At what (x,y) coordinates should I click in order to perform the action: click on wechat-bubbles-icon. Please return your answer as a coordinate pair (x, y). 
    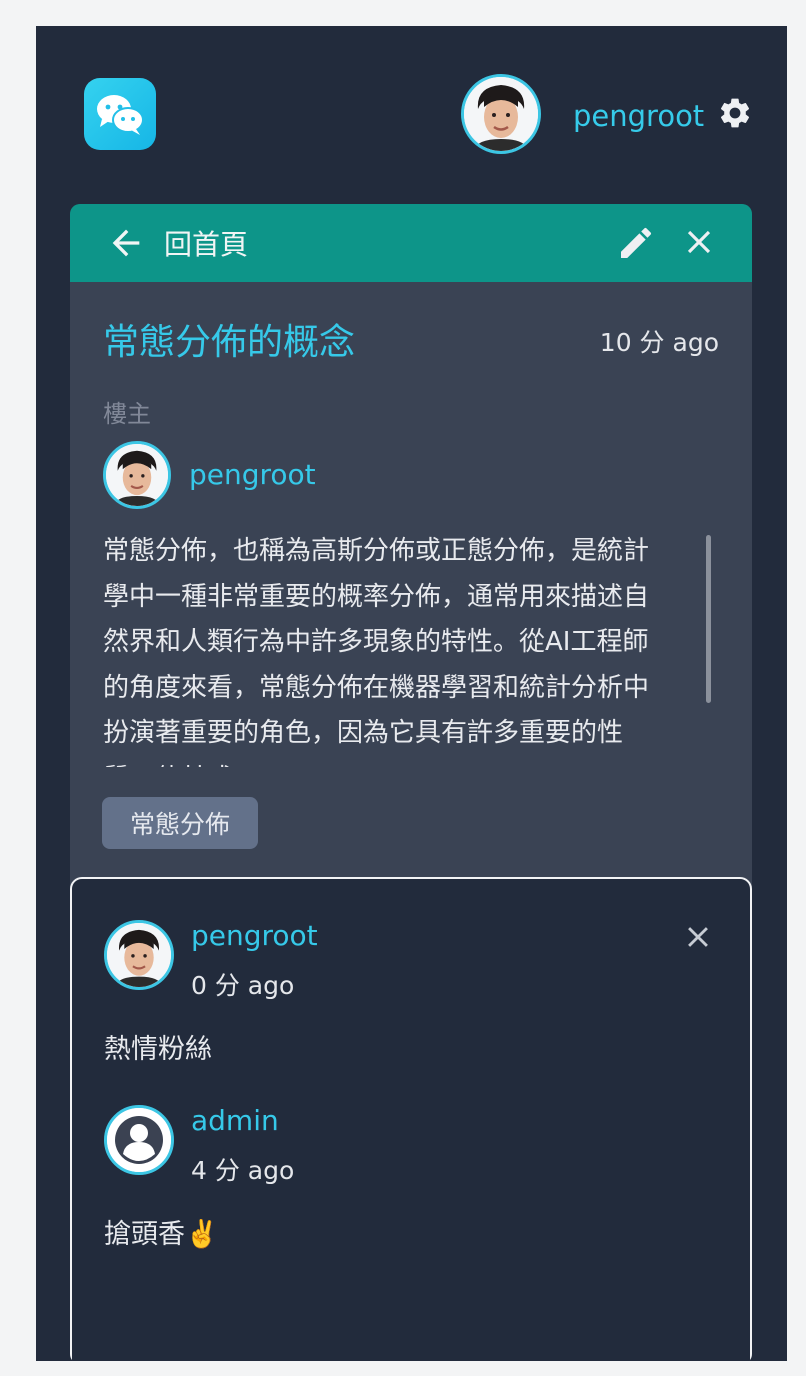
    Looking at the image, I should click on (120, 115).